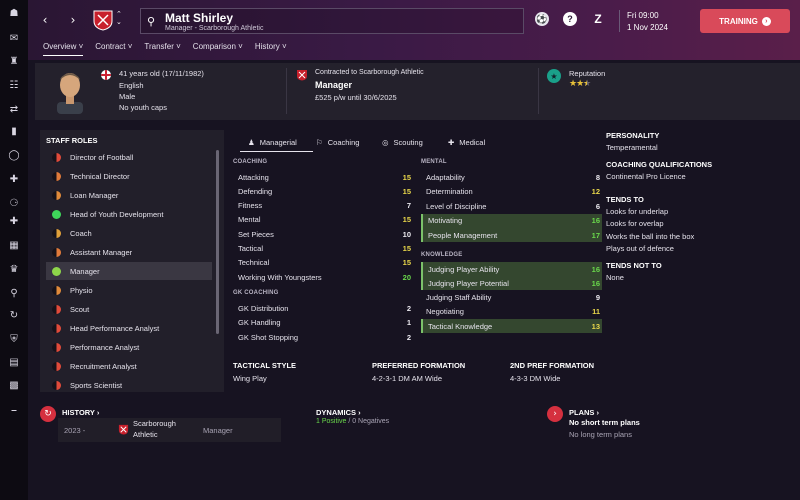 The image size is (800, 500). Describe the element at coordinates (14, 132) in the screenshot. I see `staff-icon: ▮` at that location.